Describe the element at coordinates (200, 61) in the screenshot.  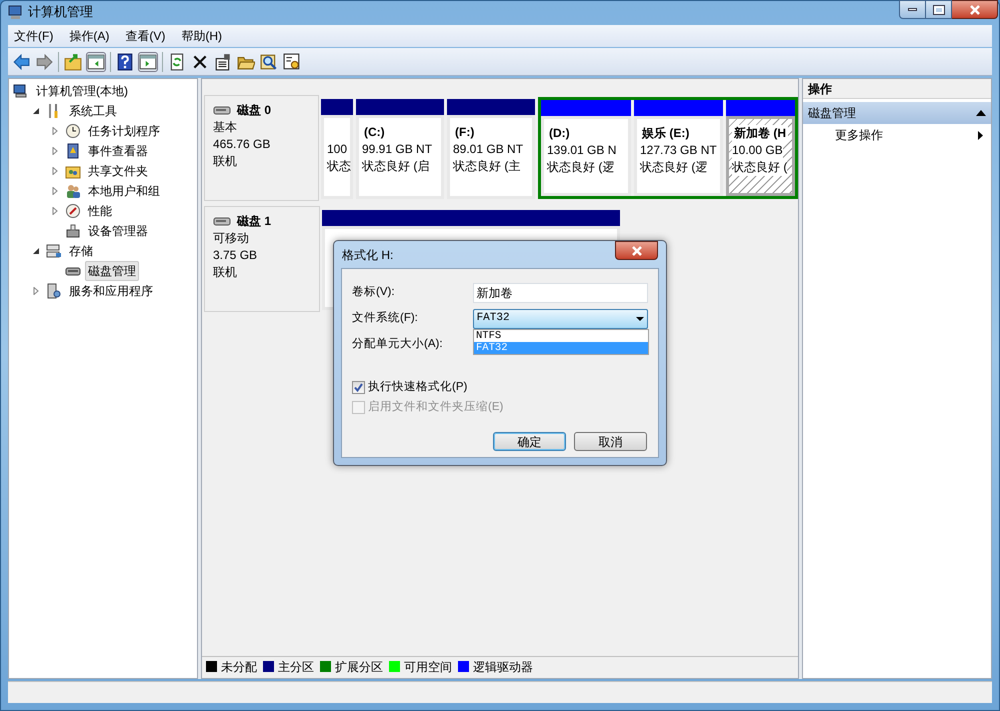
I see `delete-icon` at that location.